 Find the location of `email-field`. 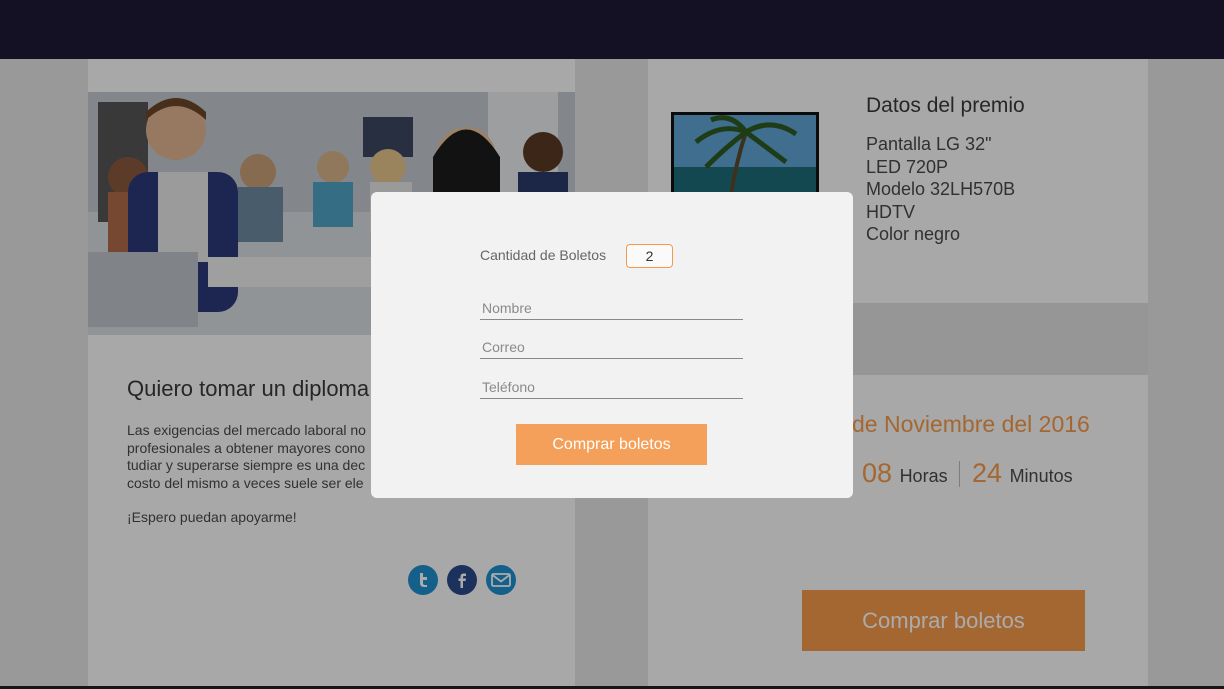

email-field is located at coordinates (611, 347).